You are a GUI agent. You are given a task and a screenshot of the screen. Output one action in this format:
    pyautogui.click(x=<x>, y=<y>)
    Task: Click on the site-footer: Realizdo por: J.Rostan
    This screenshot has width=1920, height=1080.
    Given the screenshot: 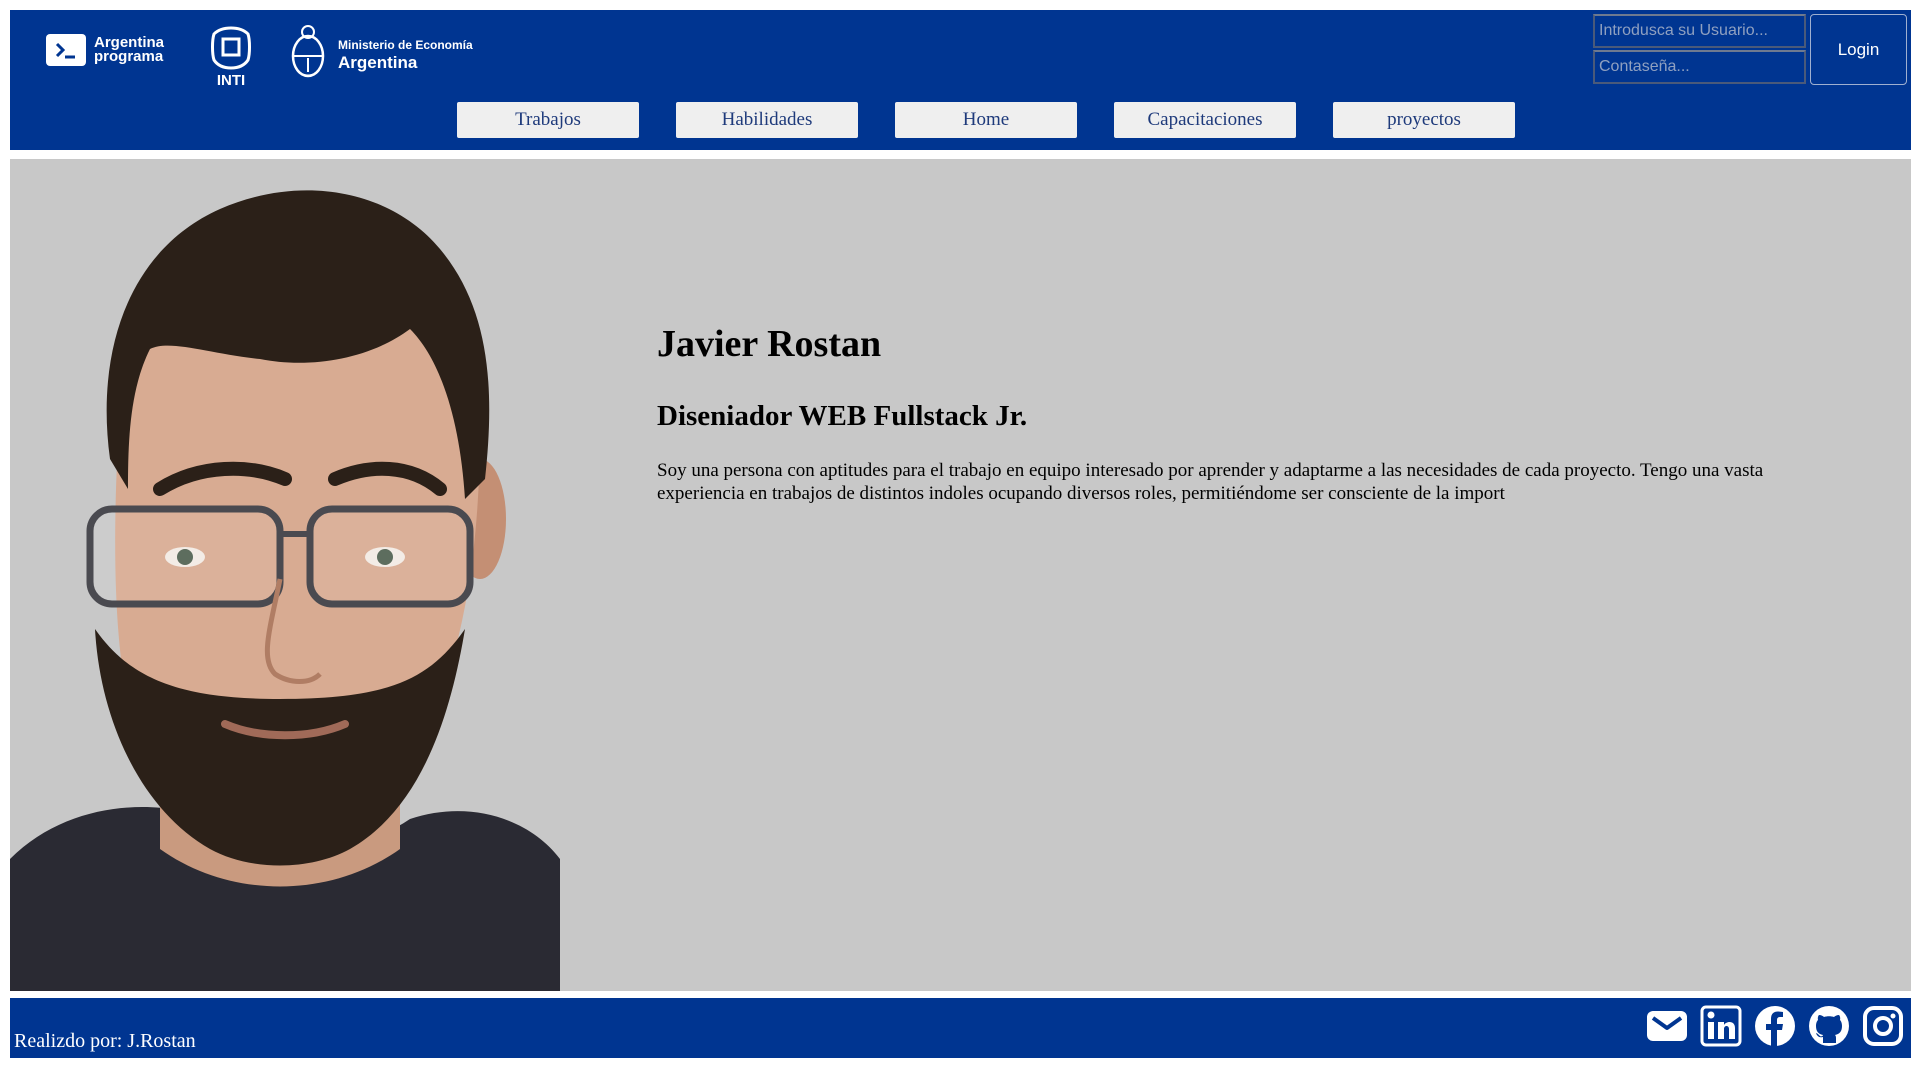 What is the action you would take?
    pyautogui.click(x=960, y=1028)
    